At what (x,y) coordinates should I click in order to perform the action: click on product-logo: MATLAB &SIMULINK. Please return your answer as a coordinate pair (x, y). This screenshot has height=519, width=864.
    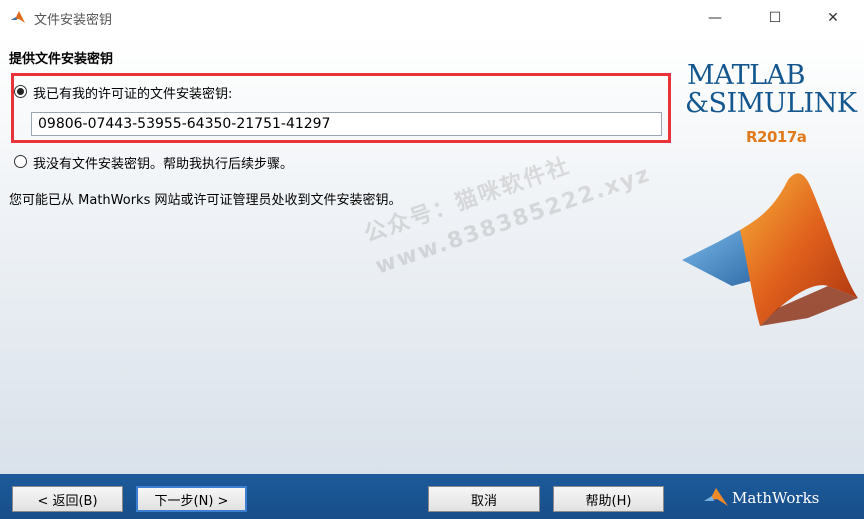
    Looking at the image, I should click on (771, 89).